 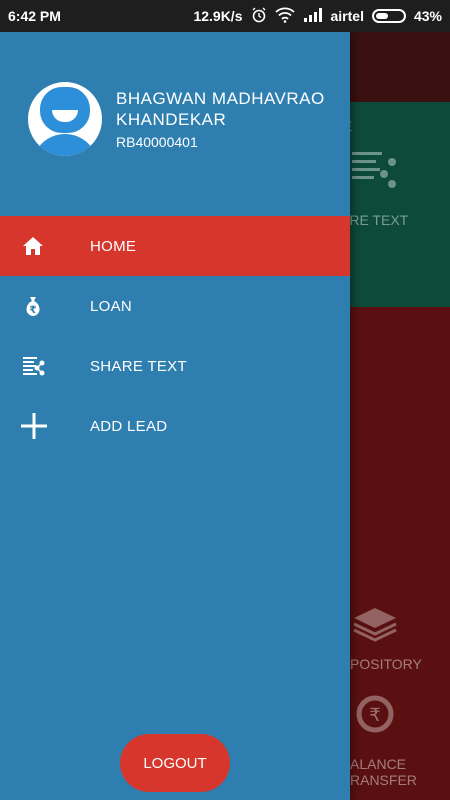 I want to click on profile-header: BHAGWAN MADHAVRAO KHANDEKAR RB40000401, so click(x=187, y=119).